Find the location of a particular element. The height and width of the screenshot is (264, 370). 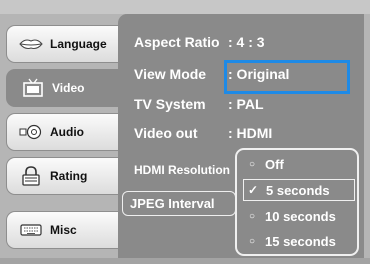

aspect-ratio-value: : 4 : 3 is located at coordinates (246, 42).